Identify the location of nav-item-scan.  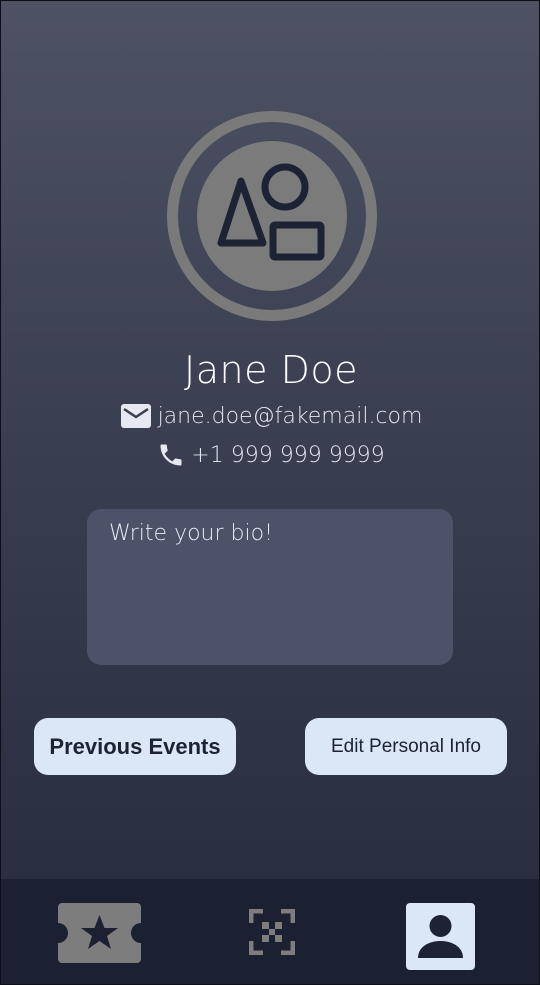
(272, 934).